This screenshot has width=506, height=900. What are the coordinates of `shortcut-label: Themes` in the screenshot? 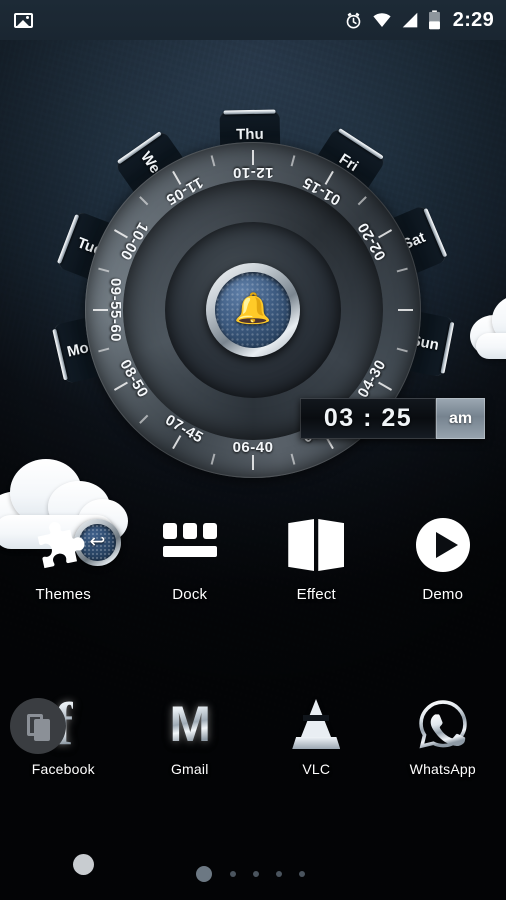 It's located at (63, 594).